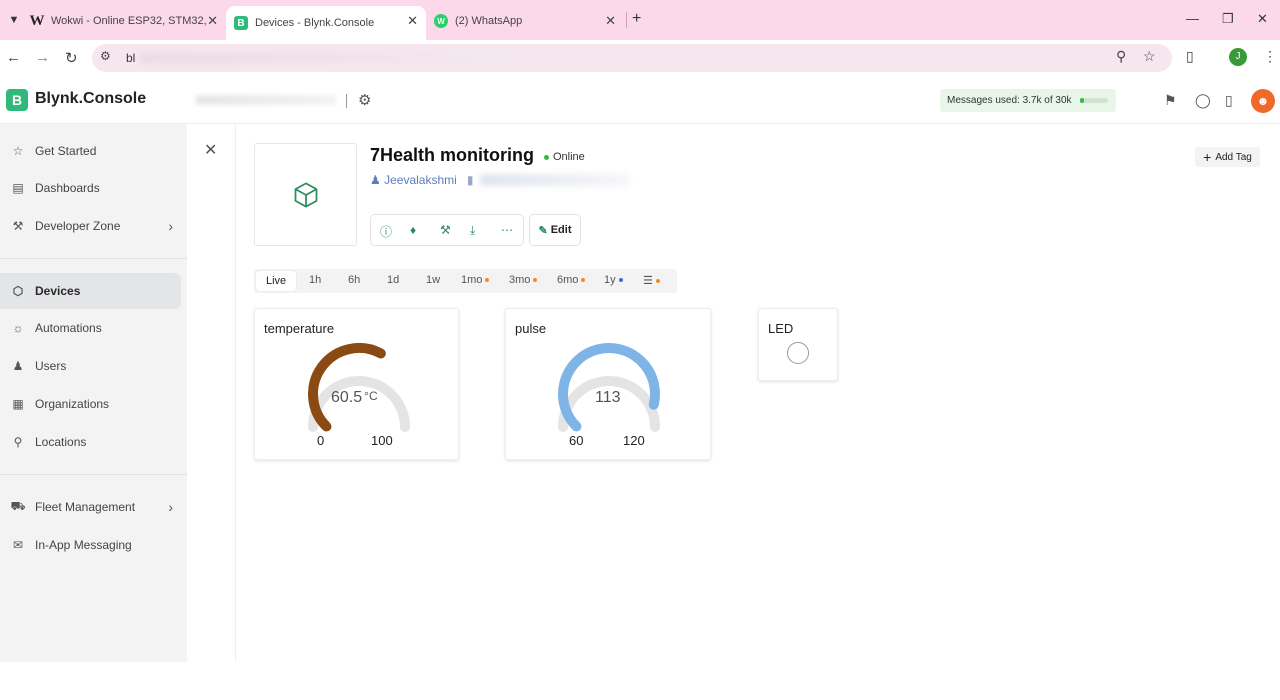 Image resolution: width=1280 pixels, height=700 pixels. I want to click on more-icon: ⋯, so click(507, 230).